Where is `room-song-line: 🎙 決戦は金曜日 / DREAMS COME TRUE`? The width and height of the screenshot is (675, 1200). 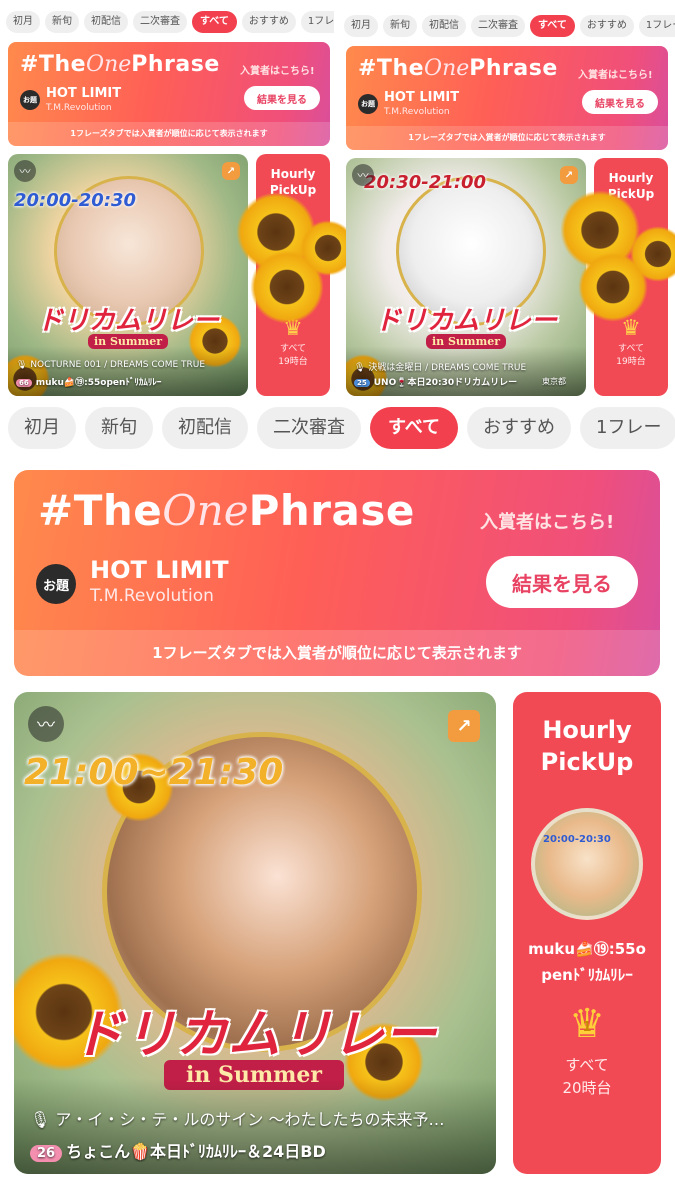
room-song-line: 🎙 決戦は金曜日 / DREAMS COME TRUE is located at coordinates (467, 366).